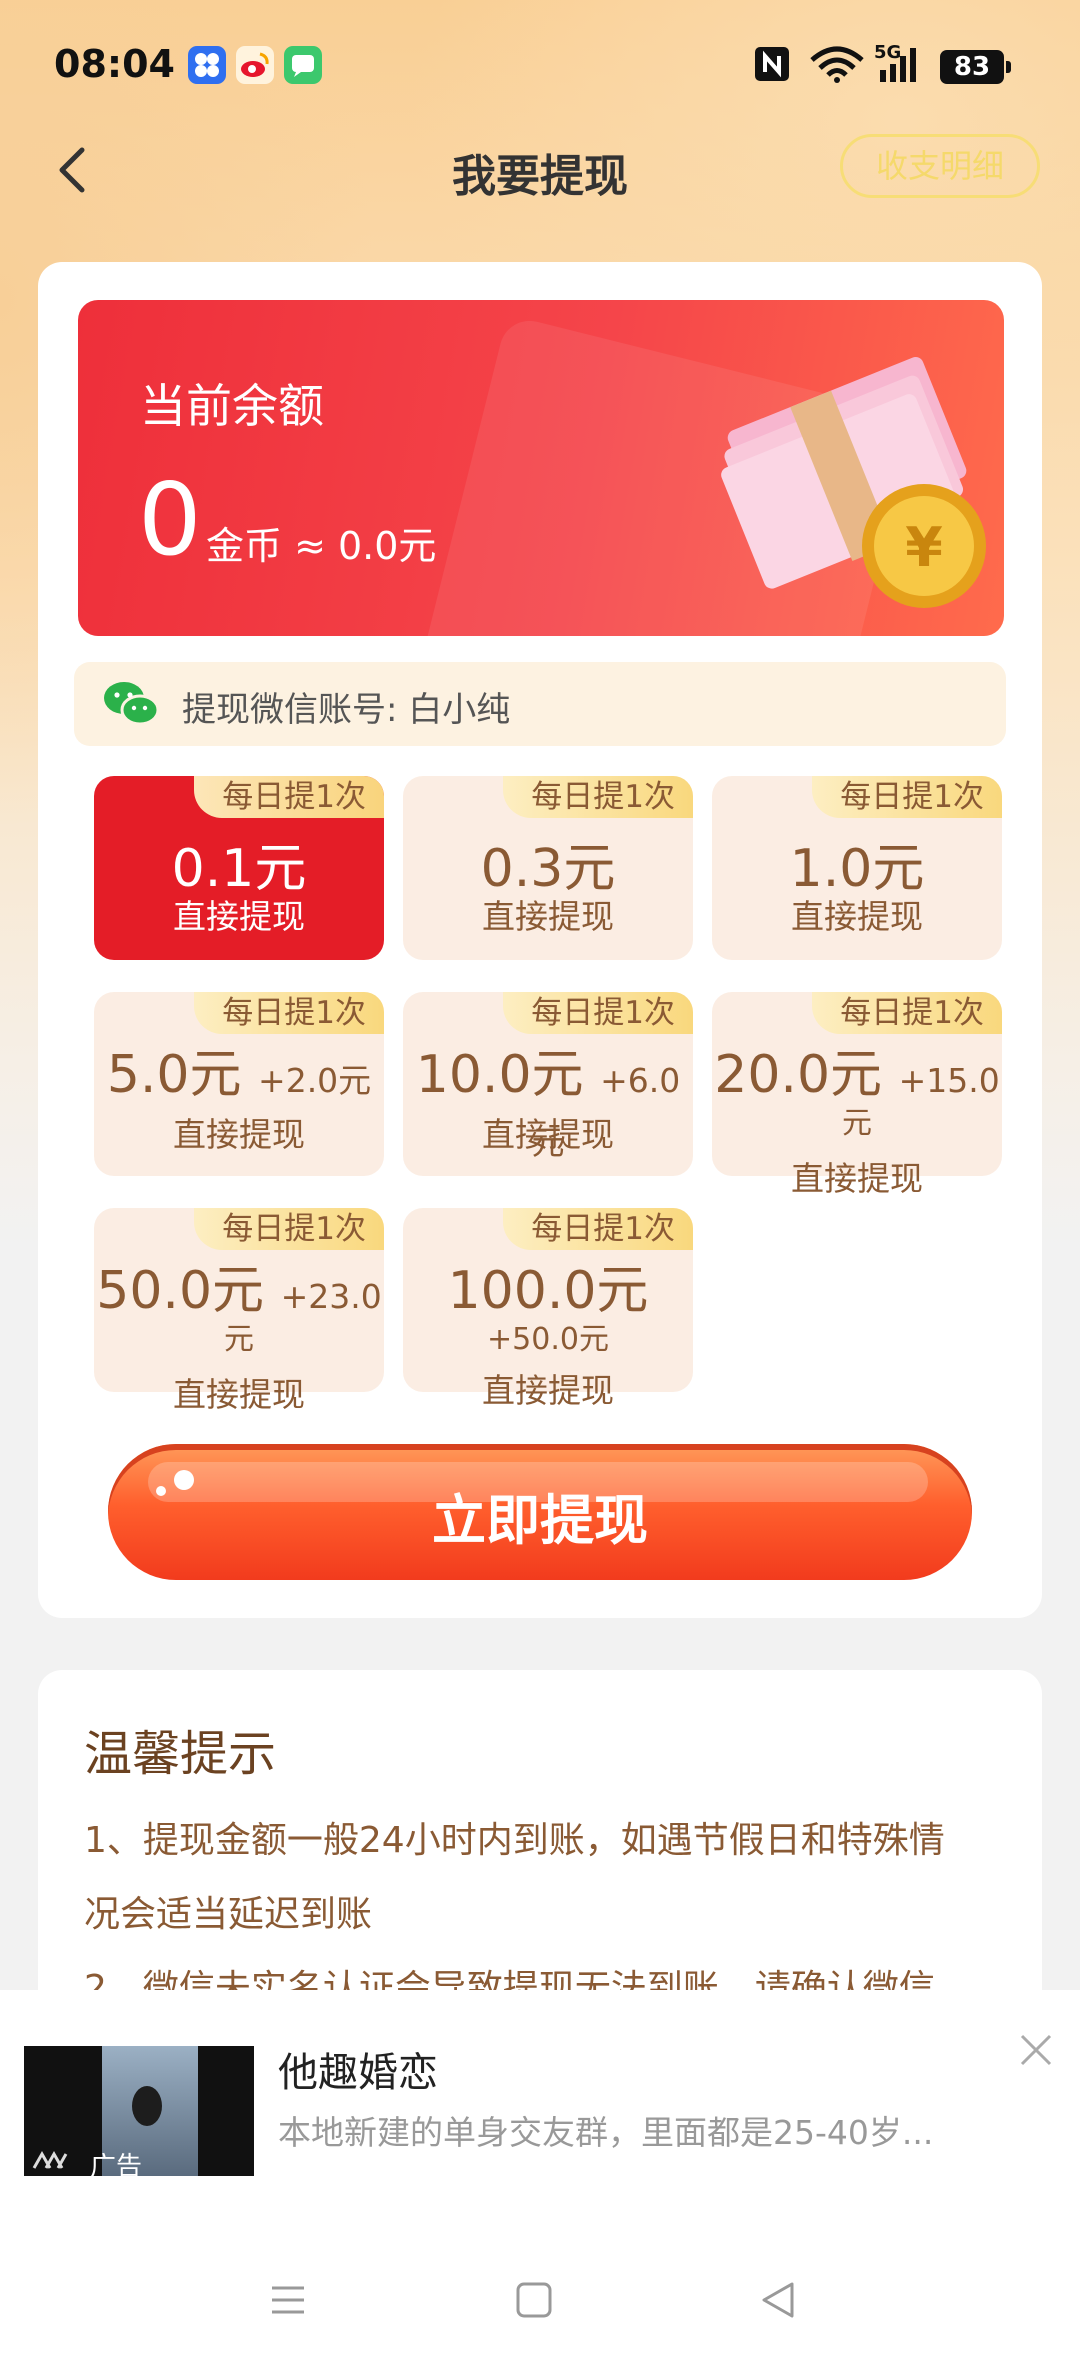  I want to click on ad-title: 他趣婚恋, so click(358, 2073).